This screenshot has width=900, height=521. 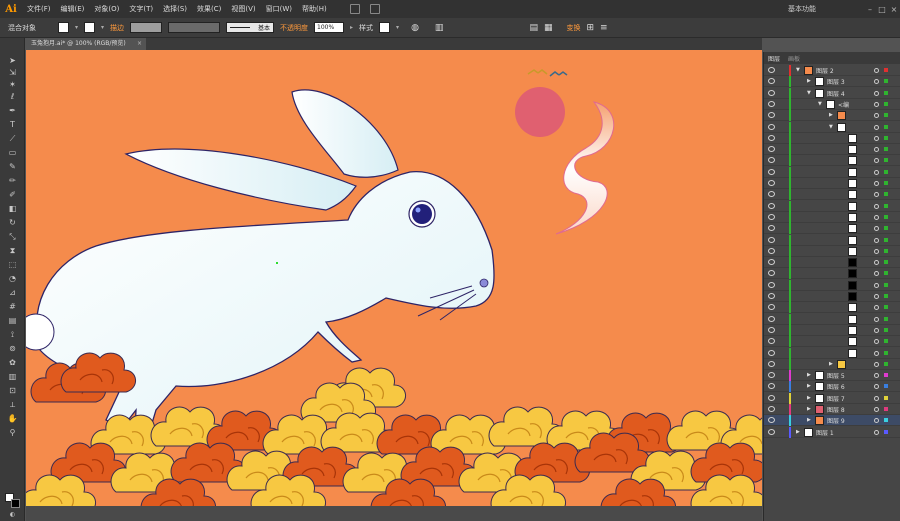 I want to click on brush-definition: 基本, so click(x=250, y=27).